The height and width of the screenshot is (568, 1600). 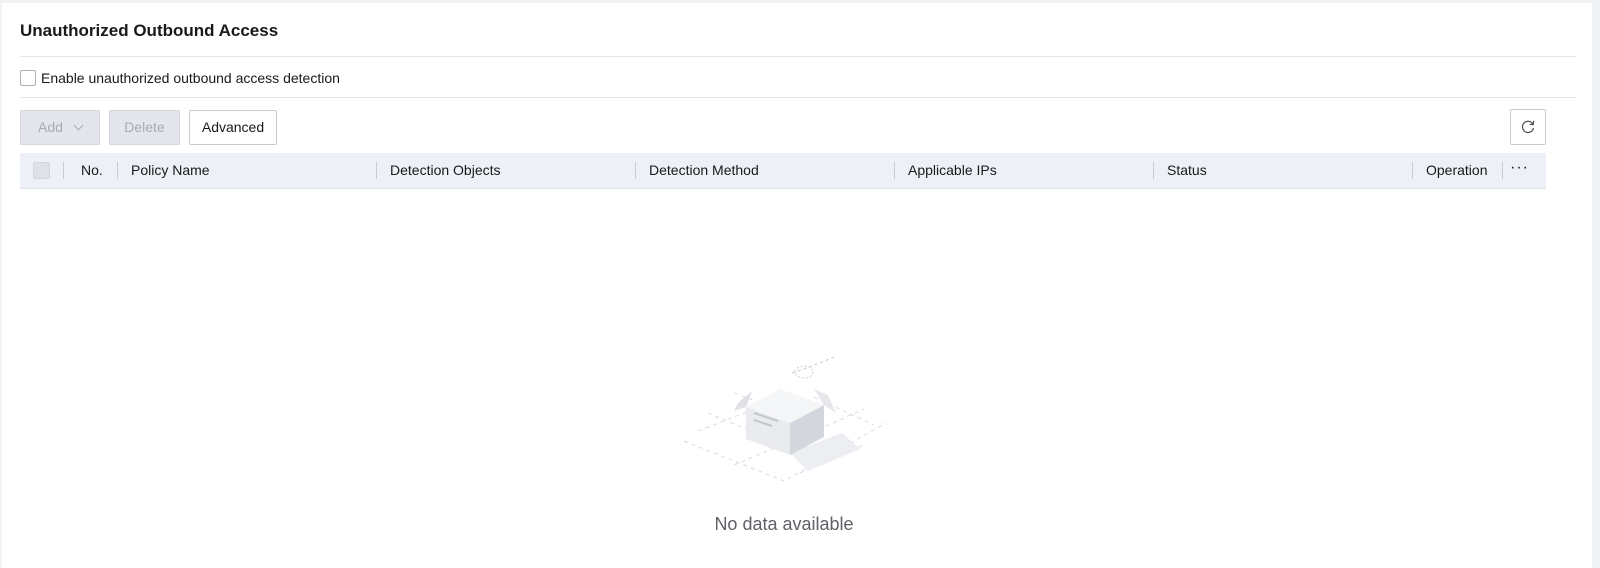 What do you see at coordinates (149, 30) in the screenshot?
I see `page-title: Unauthorized Outbound Access` at bounding box center [149, 30].